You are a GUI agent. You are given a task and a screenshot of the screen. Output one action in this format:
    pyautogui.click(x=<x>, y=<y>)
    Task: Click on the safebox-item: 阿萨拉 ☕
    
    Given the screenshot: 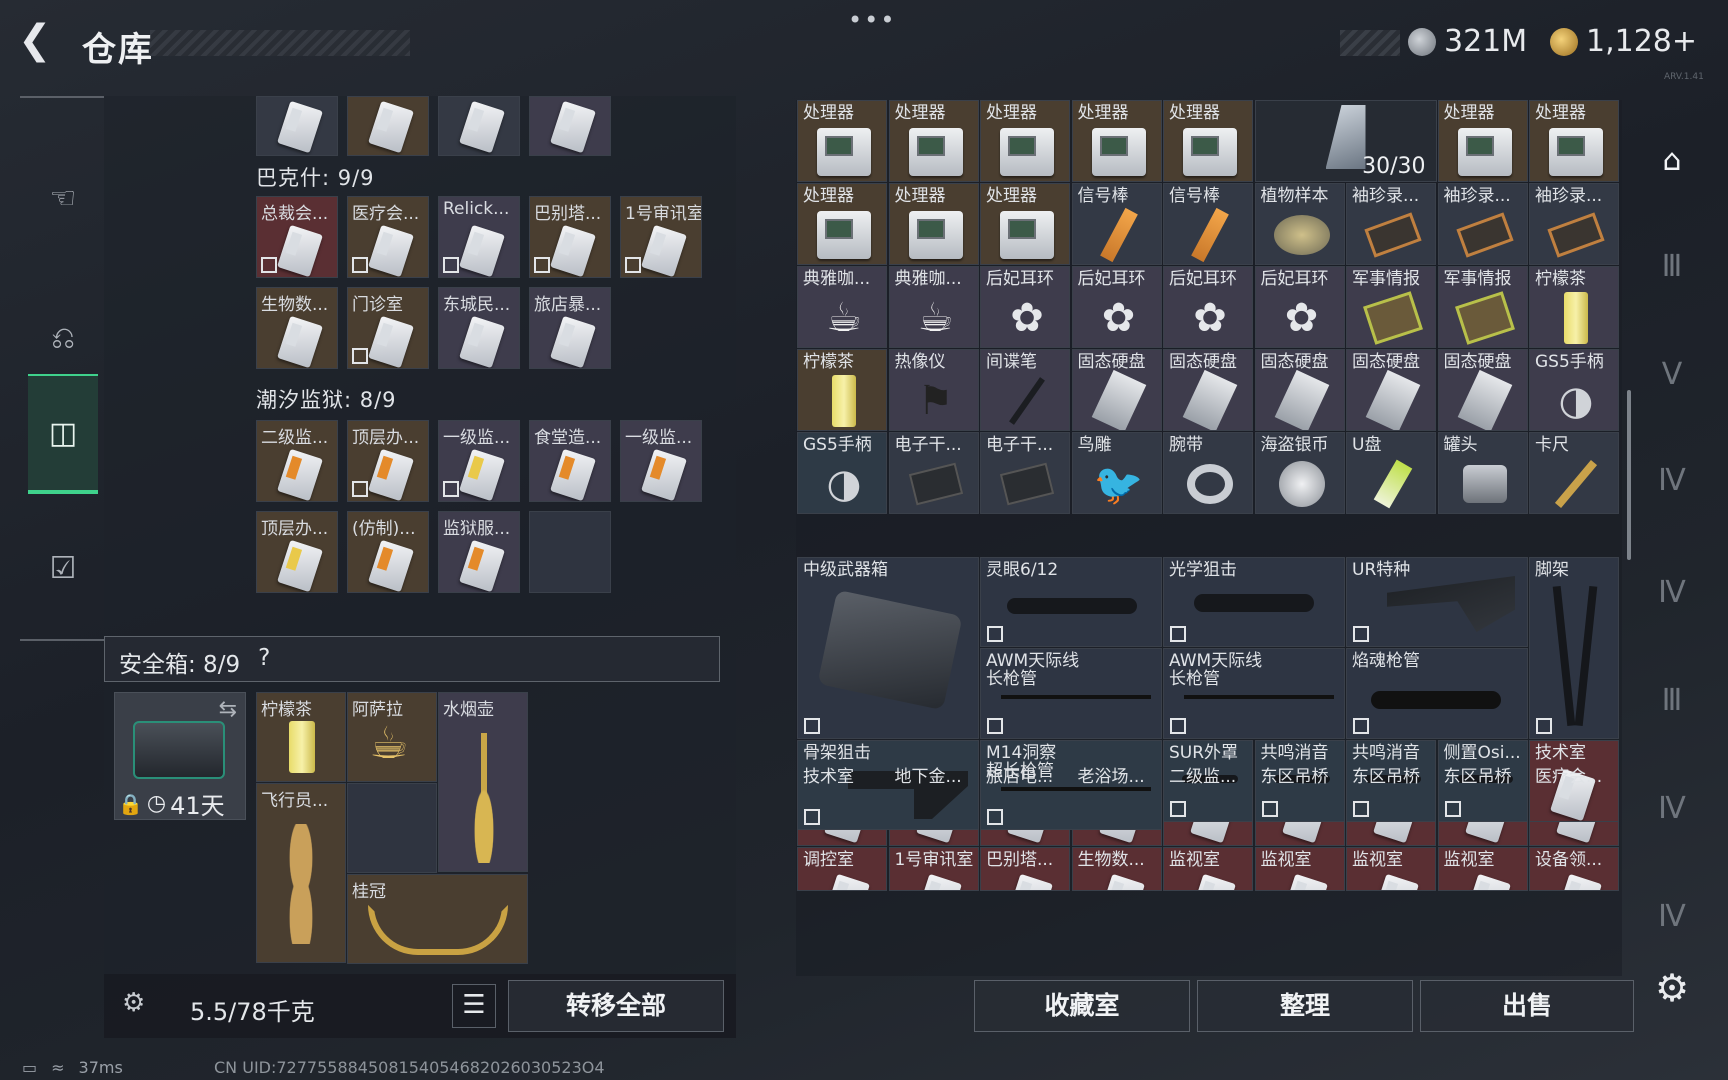 What is the action you would take?
    pyautogui.click(x=392, y=737)
    